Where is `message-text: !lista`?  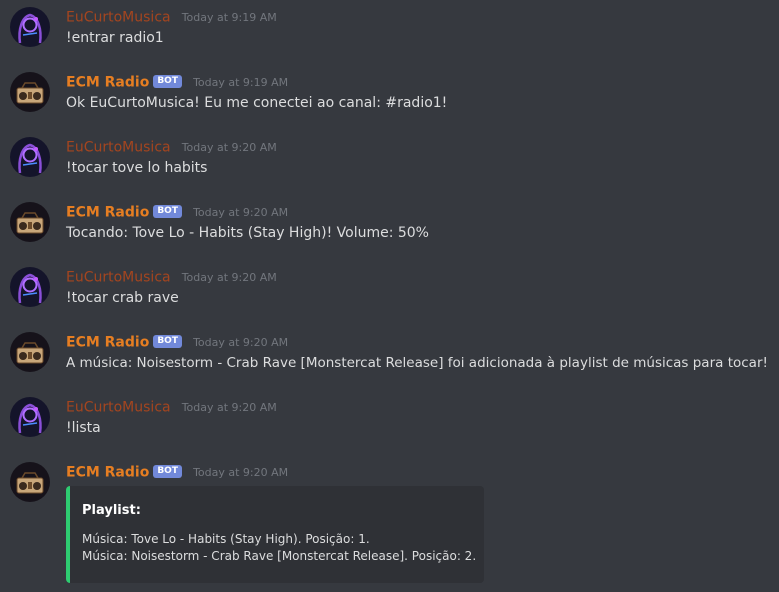
message-text: !lista is located at coordinates (83, 428).